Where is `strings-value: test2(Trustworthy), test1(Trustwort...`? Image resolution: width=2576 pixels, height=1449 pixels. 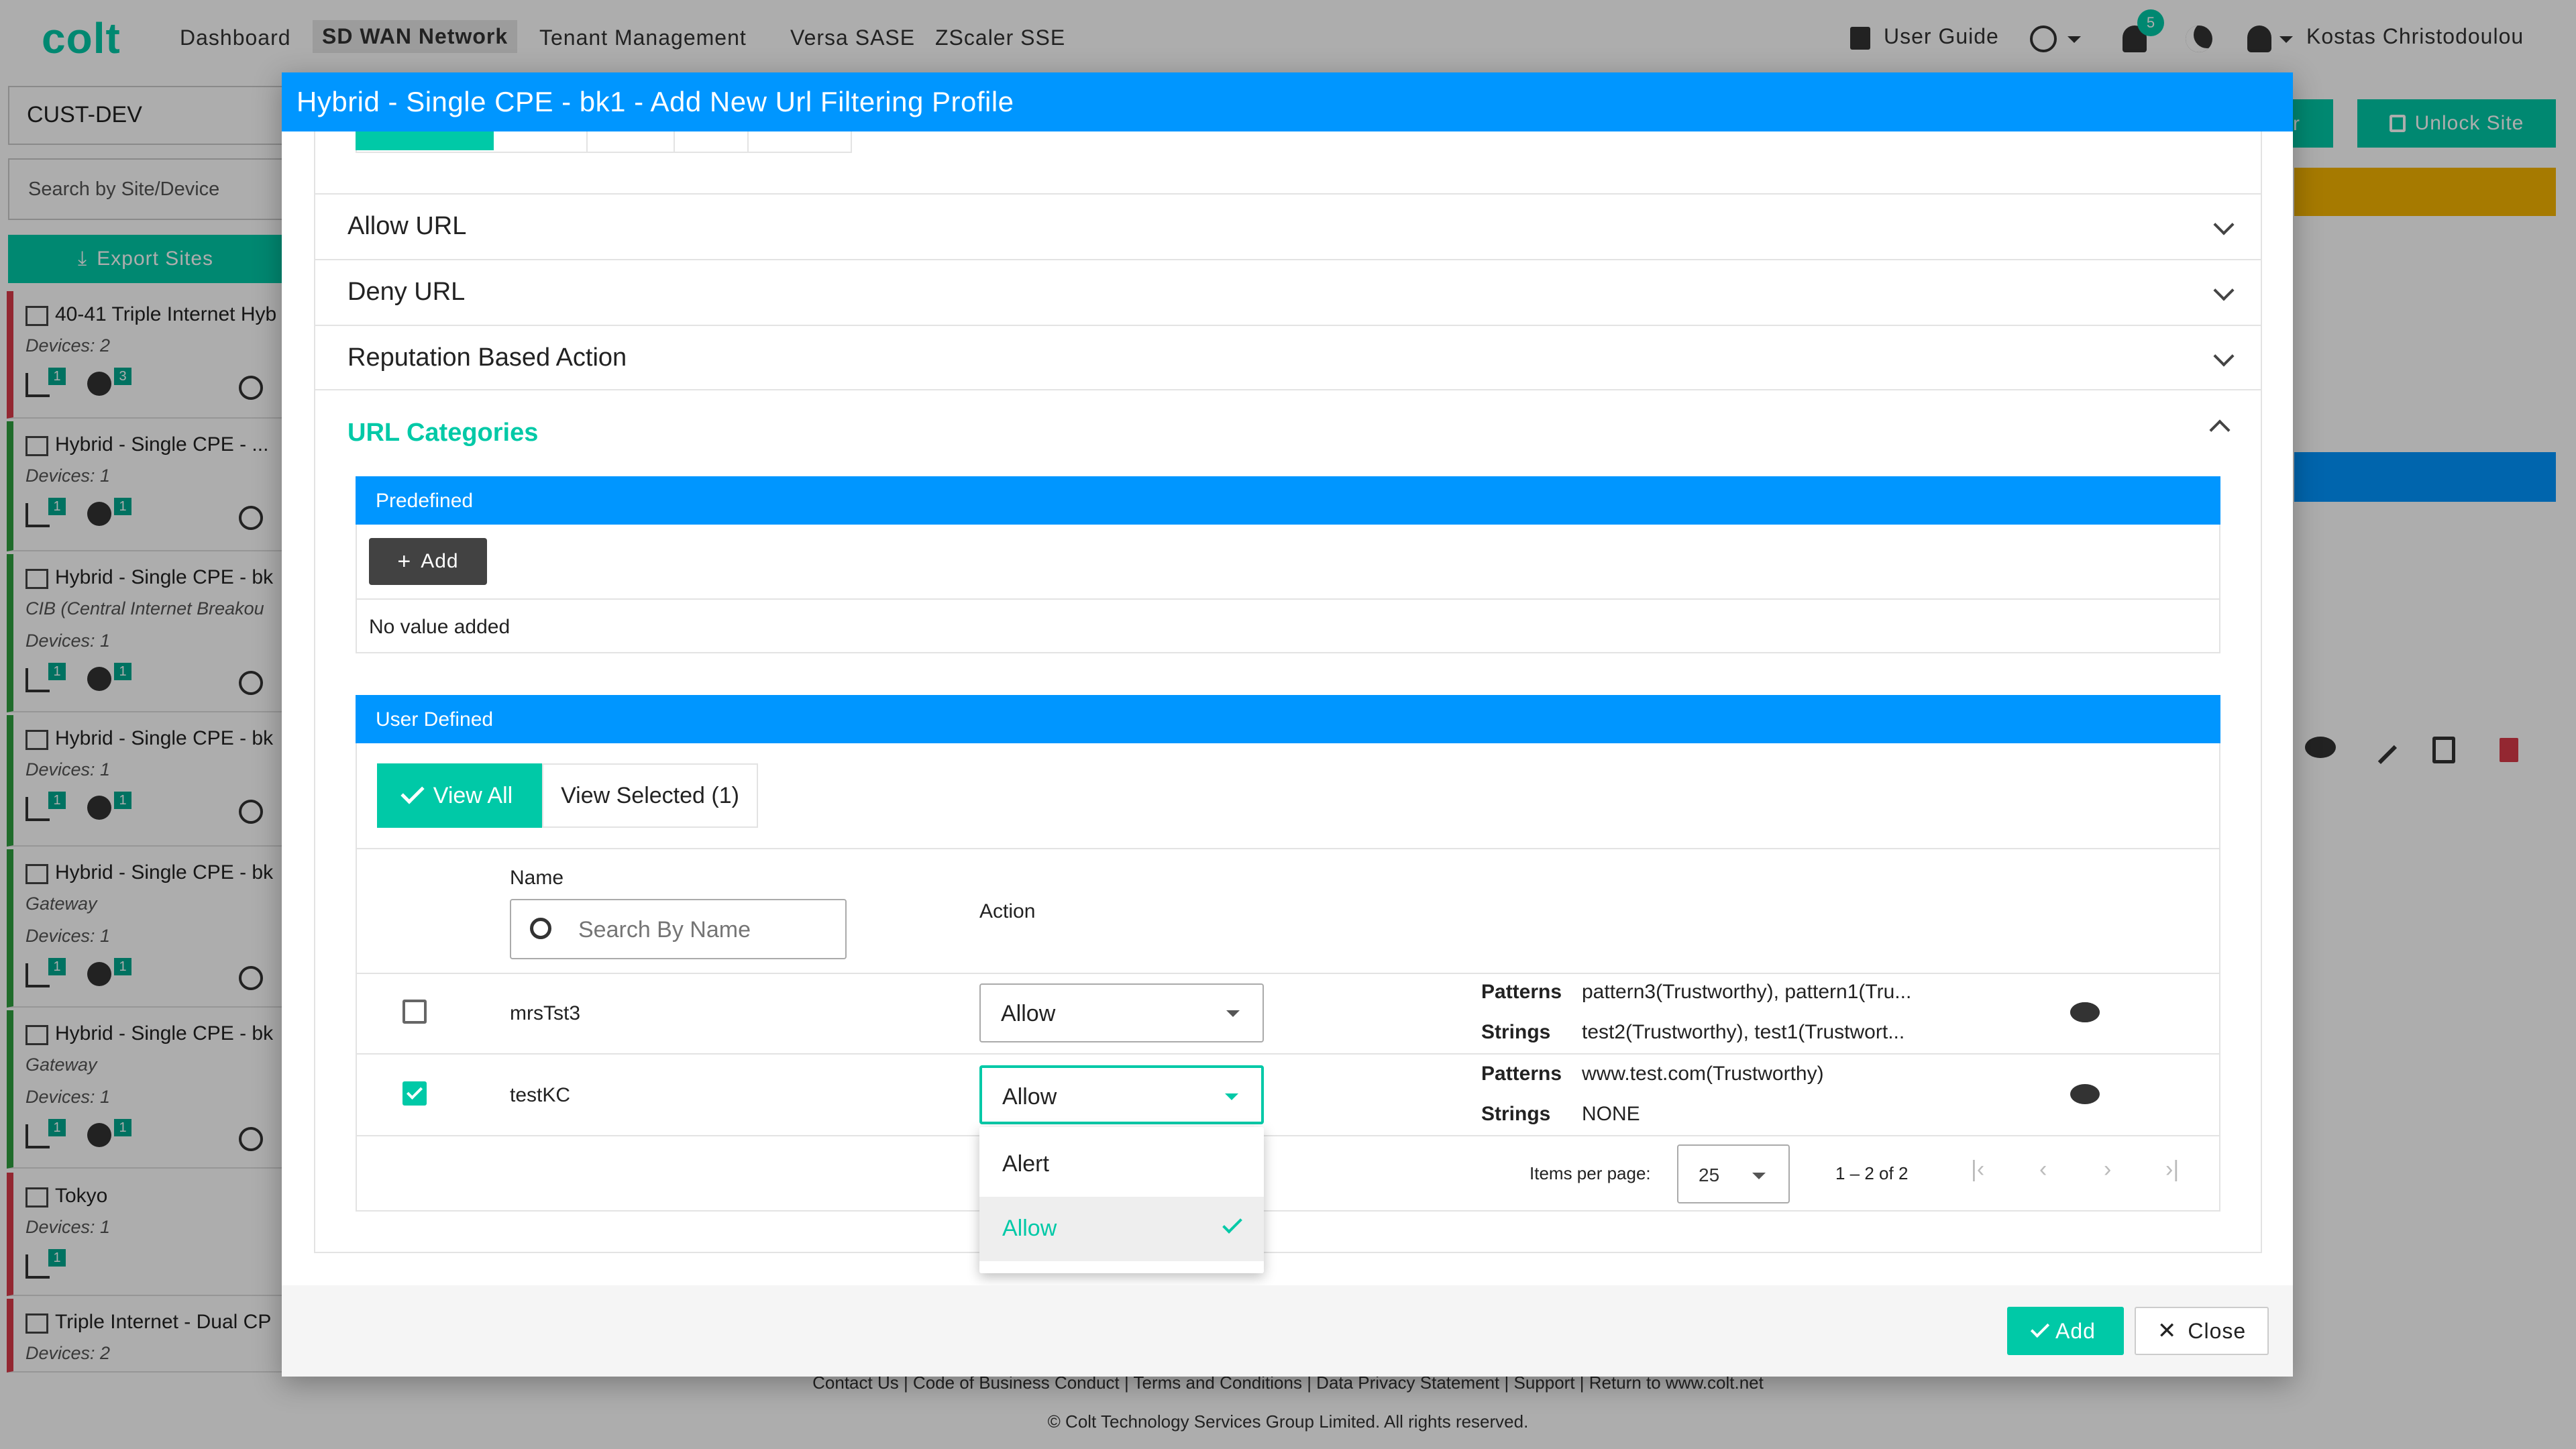 strings-value: test2(Trustworthy), test1(Trustwort... is located at coordinates (1743, 1032).